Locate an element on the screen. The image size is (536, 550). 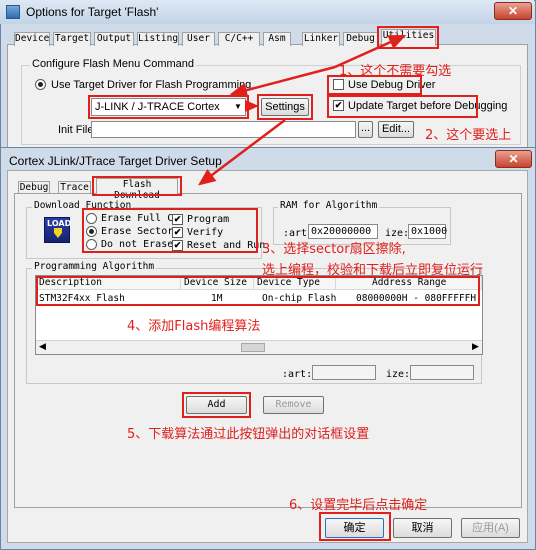
annotation-1: 1、这个不需要勾选 is located at coordinates (395, 71).